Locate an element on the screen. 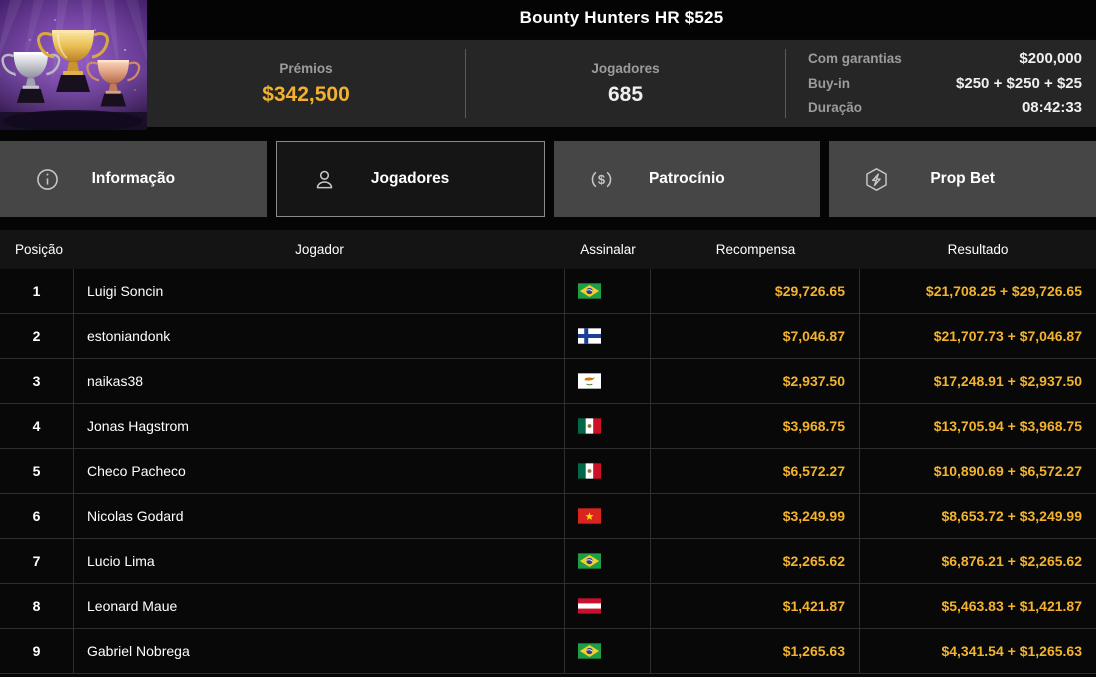 This screenshot has width=1096, height=677. reward-amount: $2,937.50 is located at coordinates (755, 381).